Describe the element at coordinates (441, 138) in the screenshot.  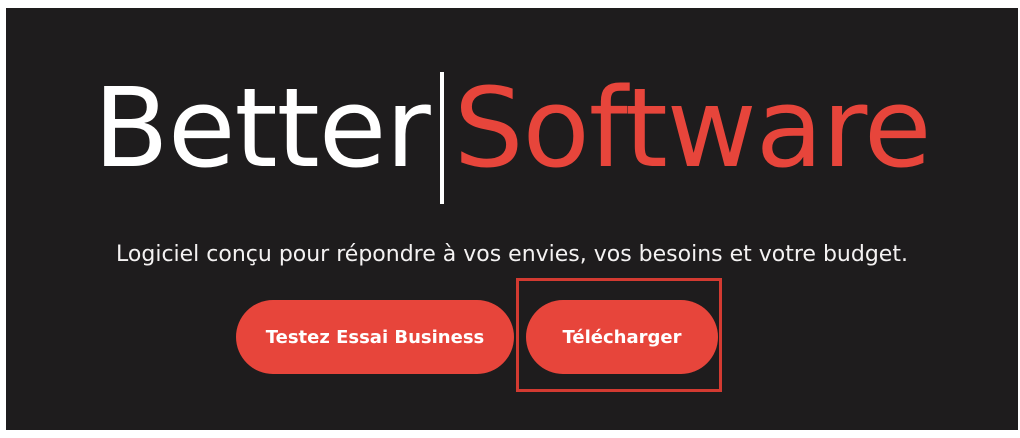
I see `logo-divider` at that location.